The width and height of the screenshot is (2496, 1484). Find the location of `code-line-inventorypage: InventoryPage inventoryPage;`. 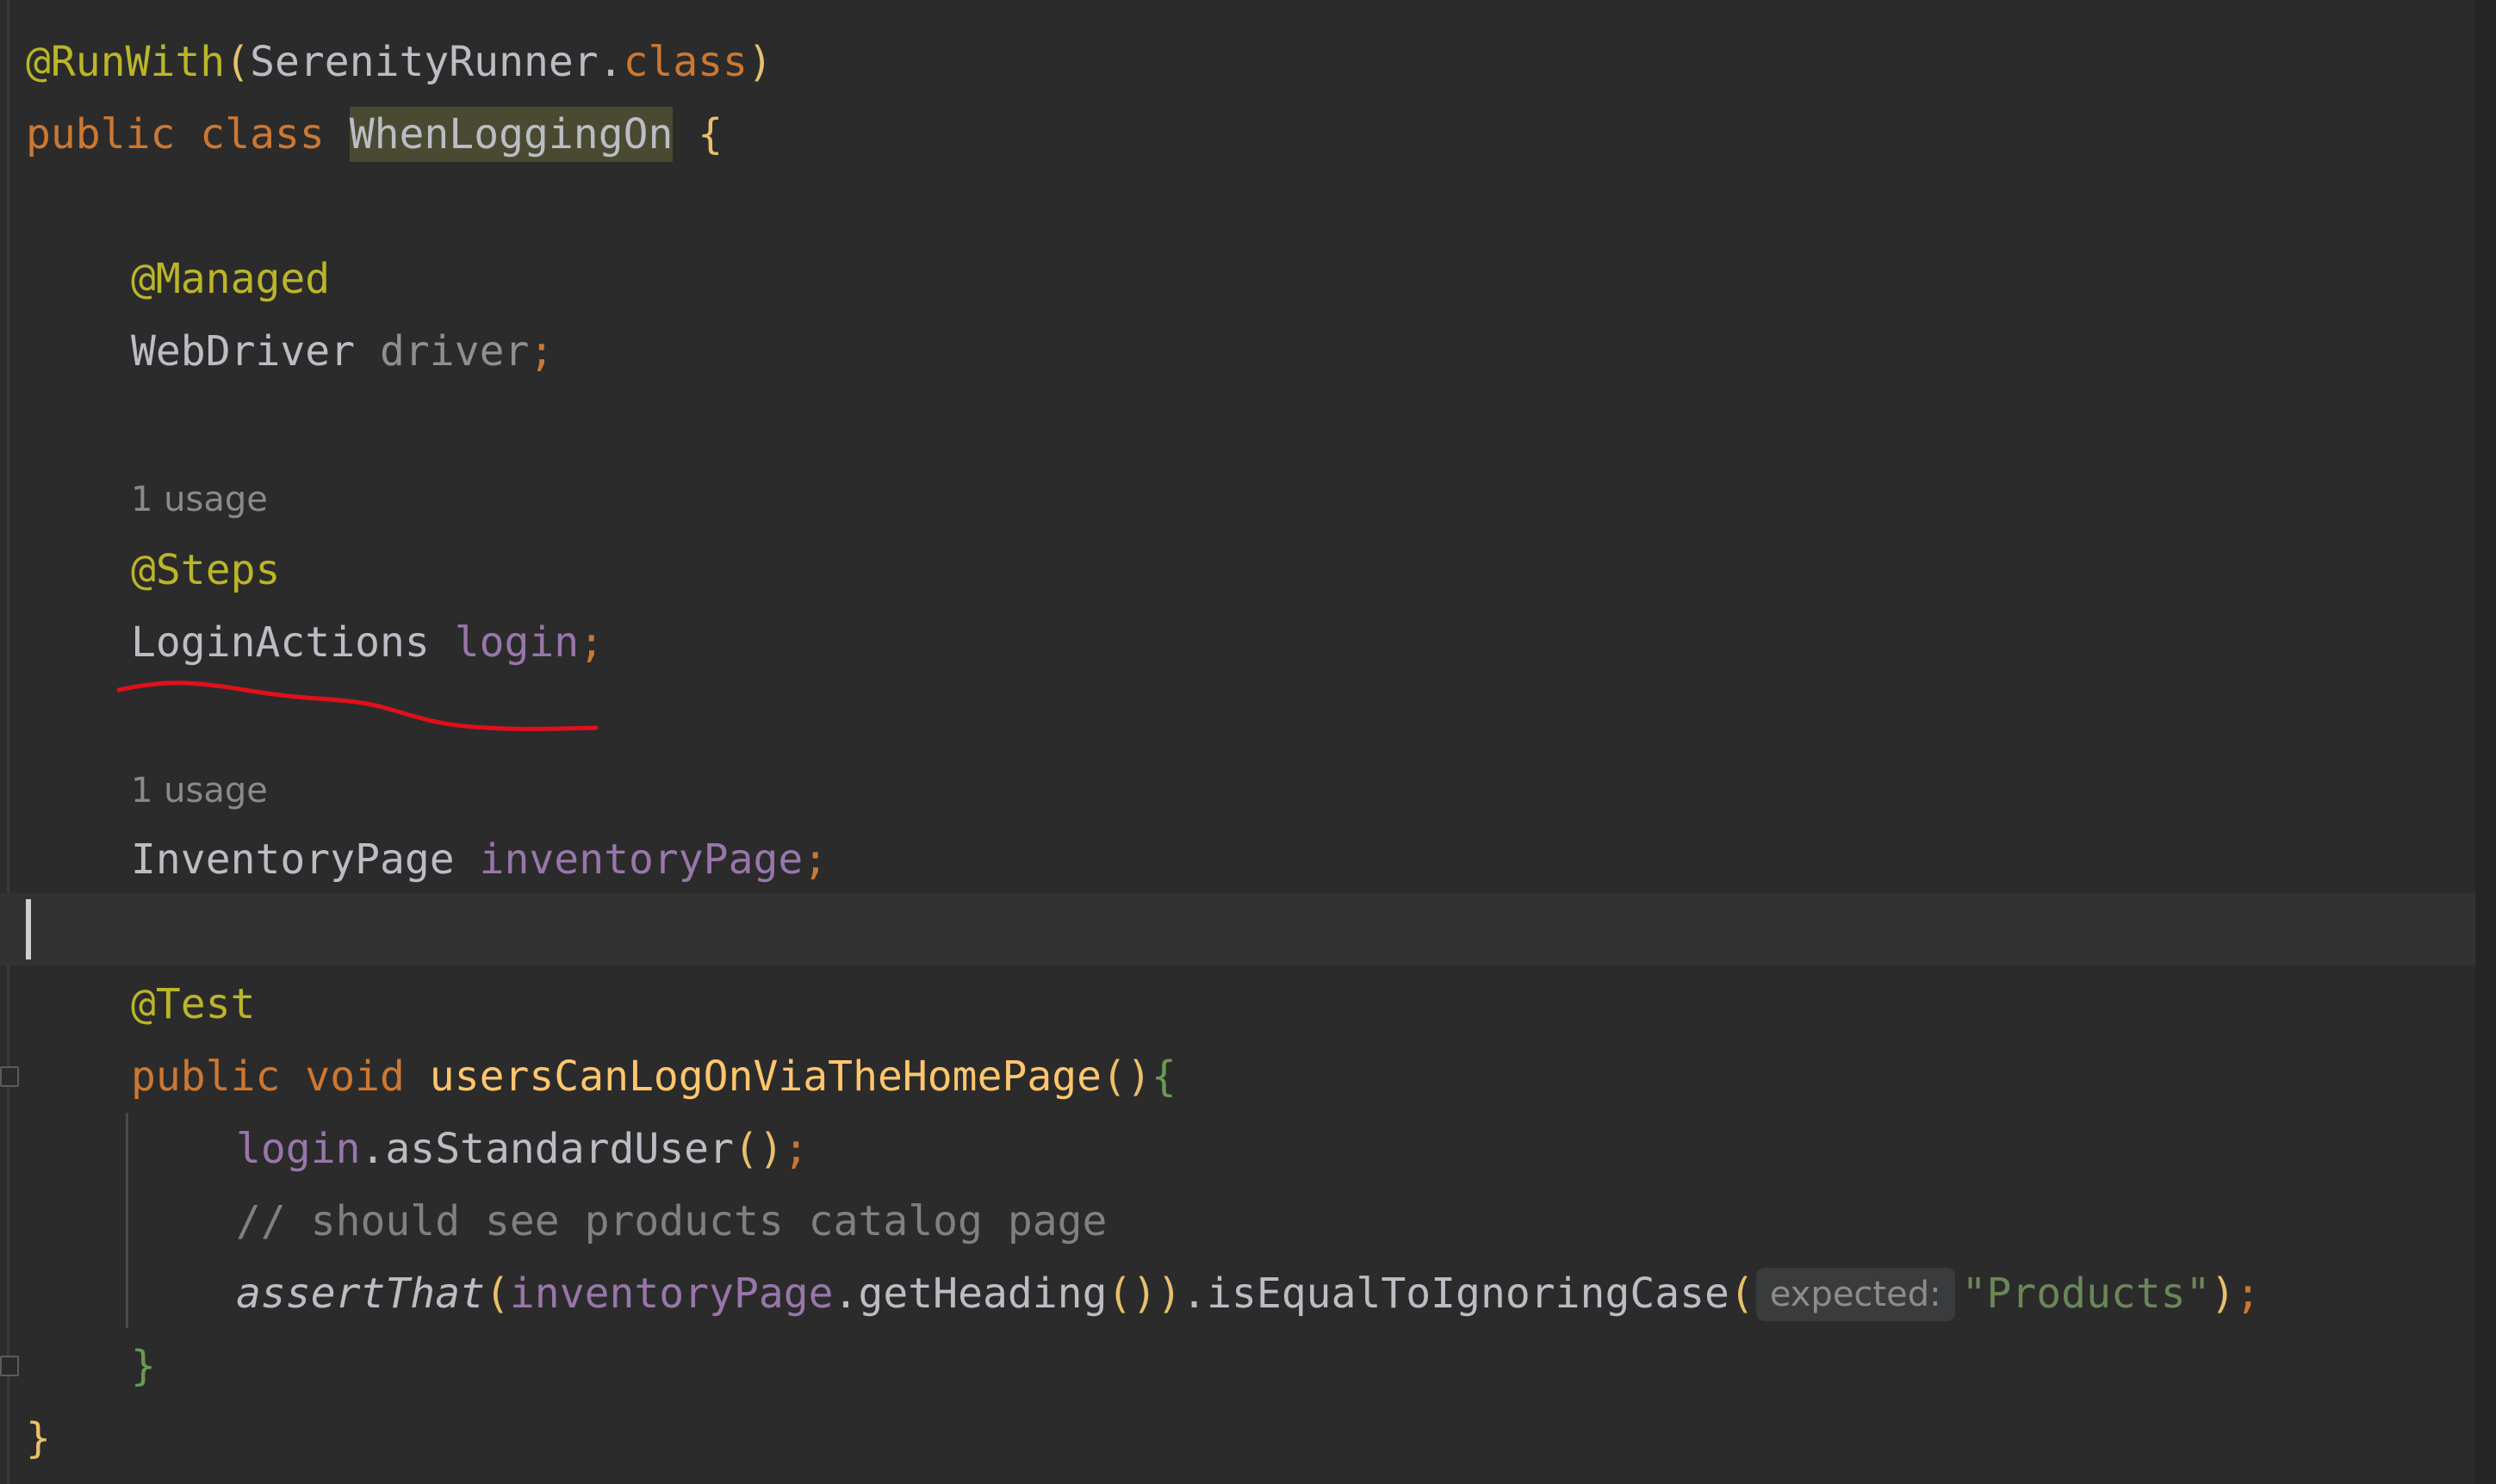

code-line-inventorypage: InventoryPage inventoryPage; is located at coordinates (479, 859).